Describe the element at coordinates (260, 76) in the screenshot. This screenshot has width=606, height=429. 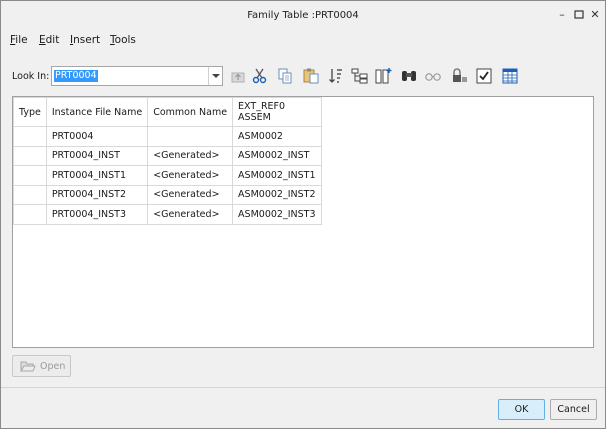
I see `cut-icon` at that location.